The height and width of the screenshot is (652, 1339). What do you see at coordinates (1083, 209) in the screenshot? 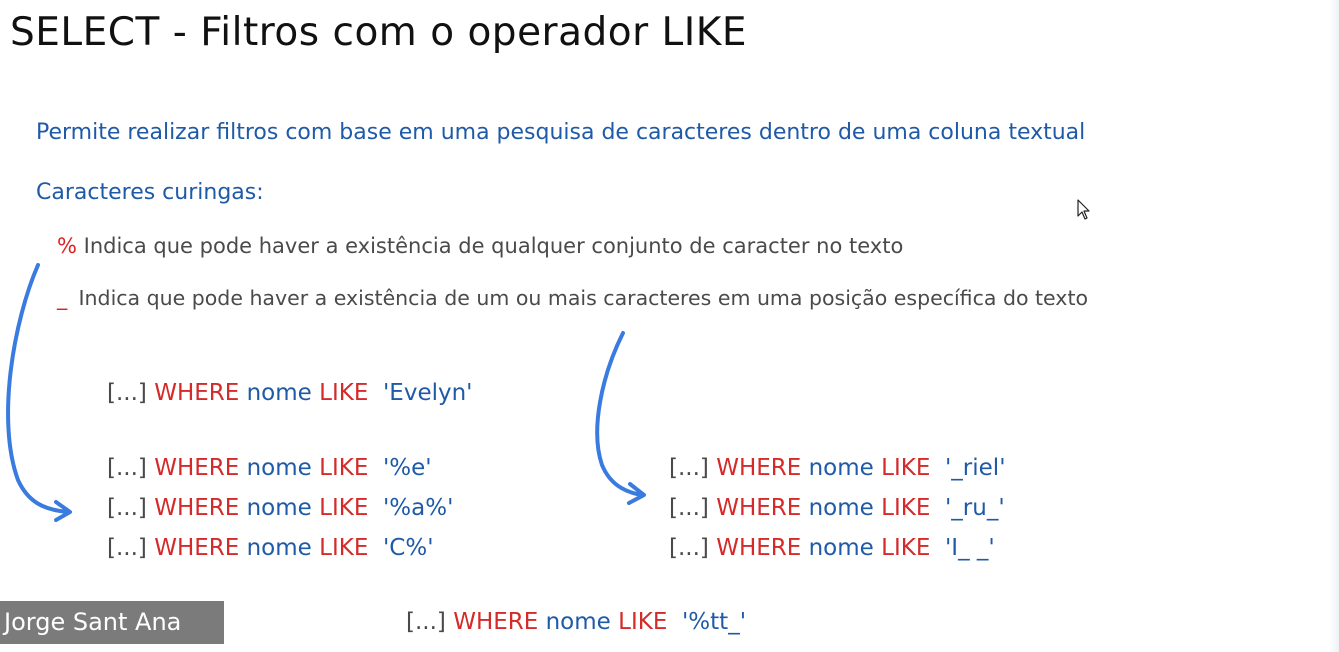
I see `mouse-pointer-icon` at bounding box center [1083, 209].